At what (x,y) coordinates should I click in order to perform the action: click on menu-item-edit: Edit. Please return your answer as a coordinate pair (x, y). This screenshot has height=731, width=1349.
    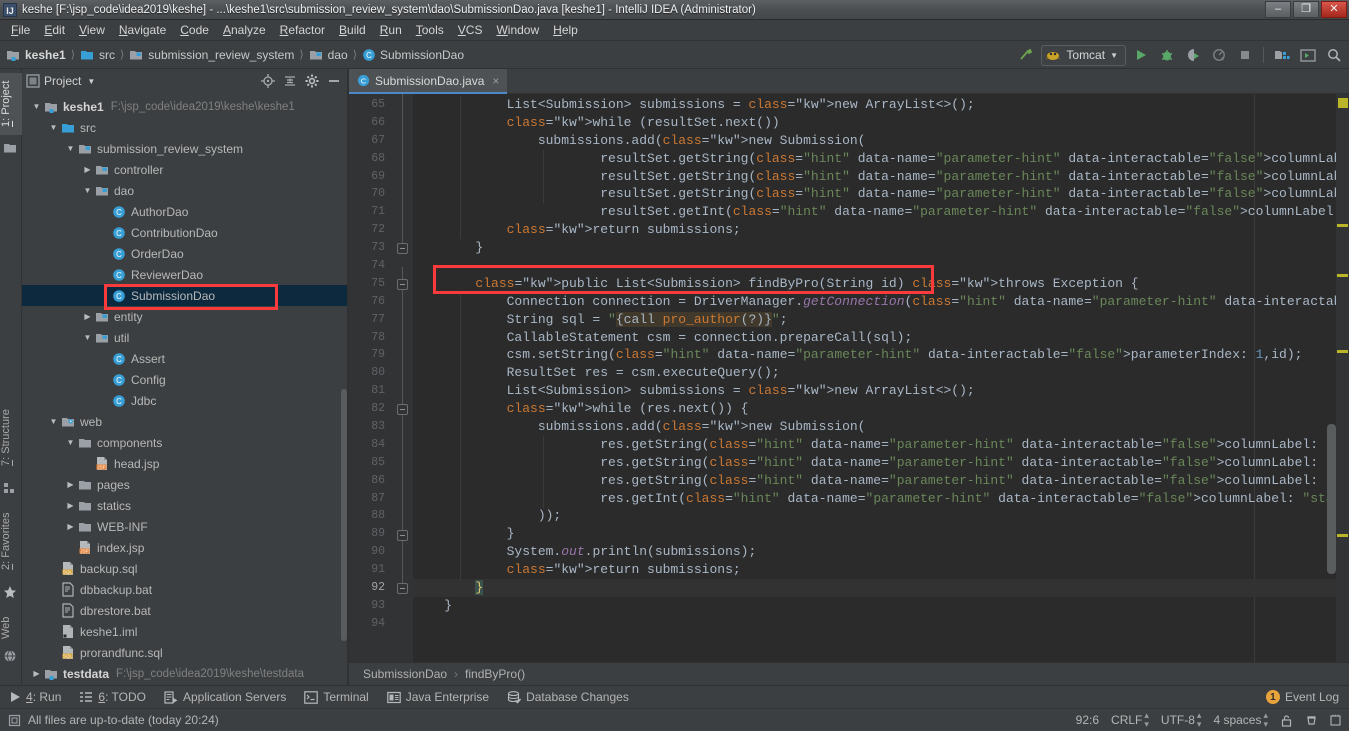
    Looking at the image, I should click on (54, 30).